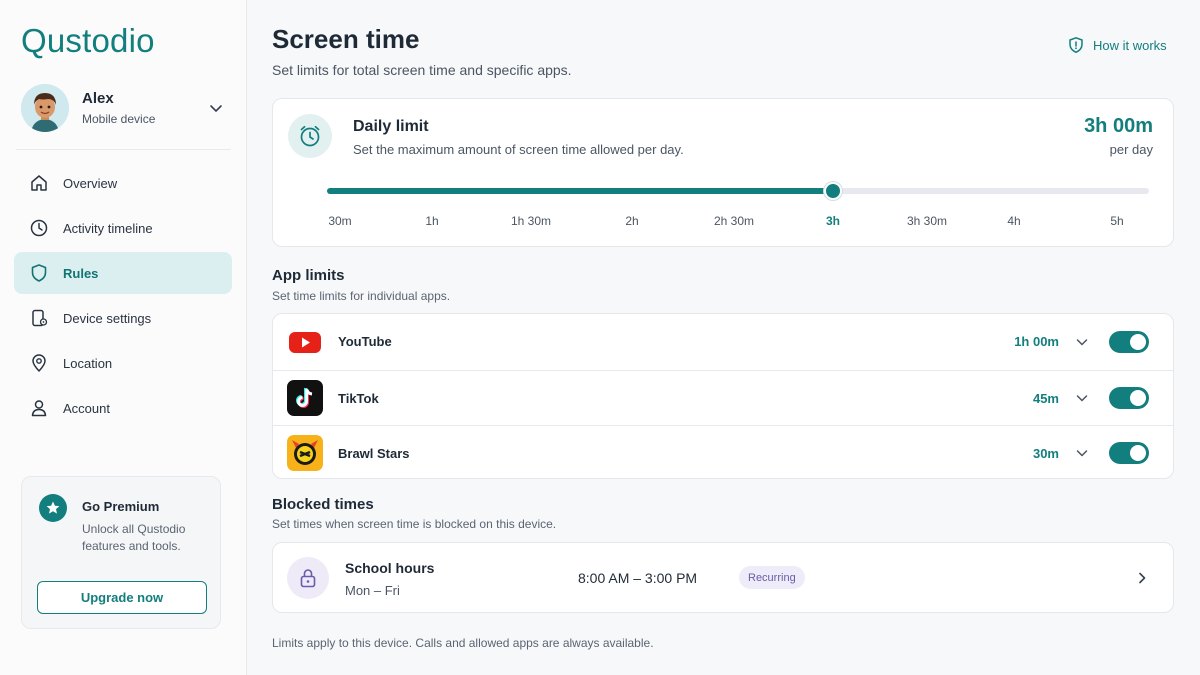 This screenshot has width=1200, height=675. I want to click on premium-description: Unlock all Qustodio features and tools., so click(134, 537).